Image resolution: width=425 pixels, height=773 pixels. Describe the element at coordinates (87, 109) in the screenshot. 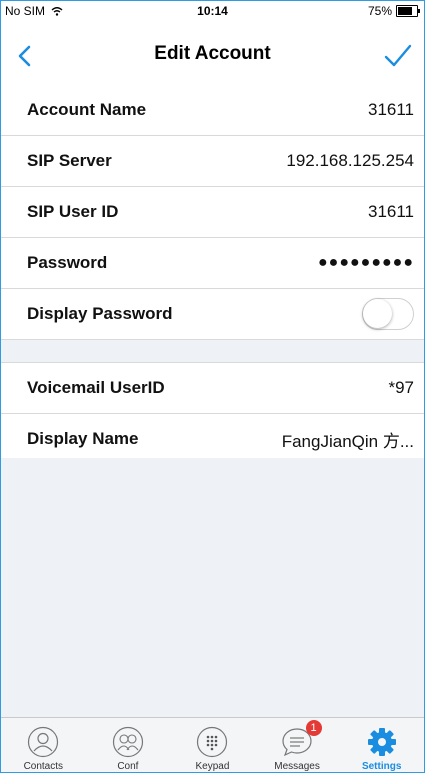

I see `account-name-label: Account Name` at that location.